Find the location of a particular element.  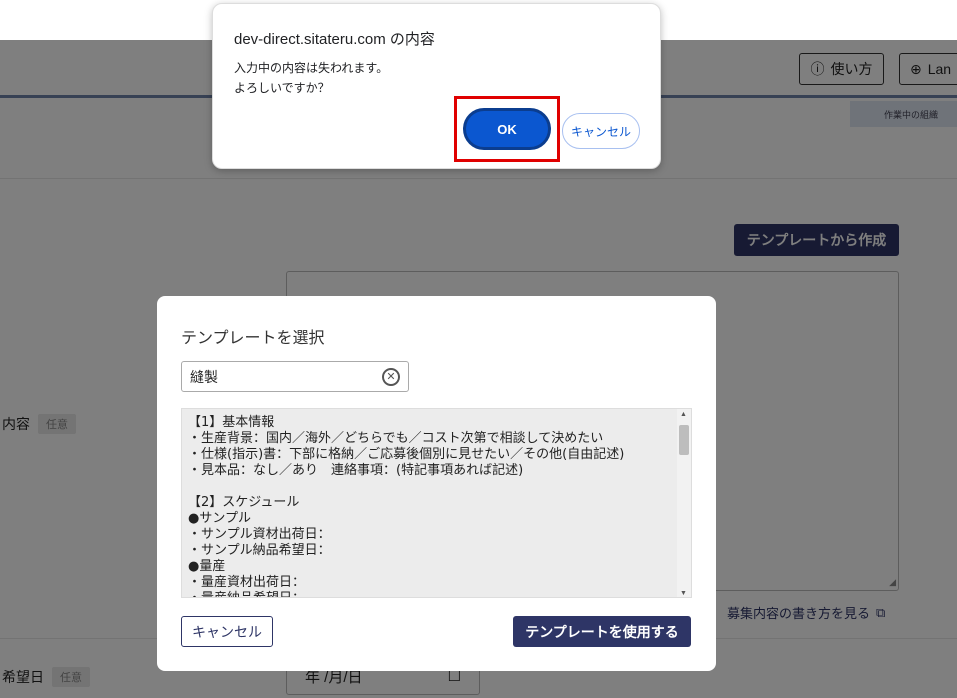

clear-search-icon: ✕ is located at coordinates (391, 377).